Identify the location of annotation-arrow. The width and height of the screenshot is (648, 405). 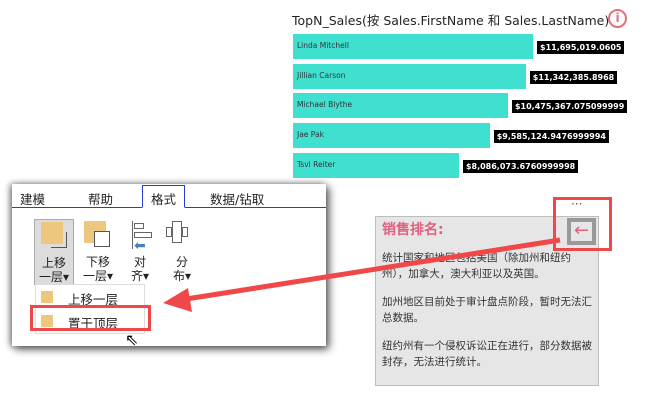
(362, 274).